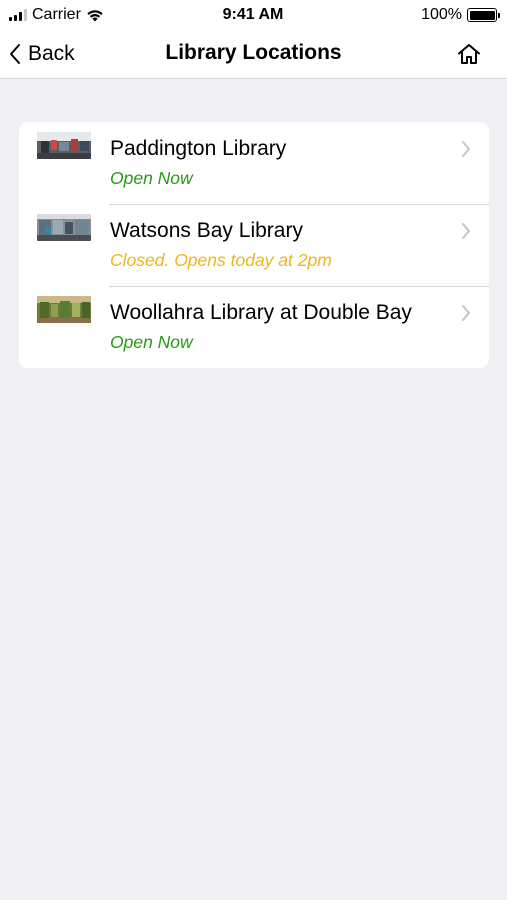 This screenshot has width=507, height=900. Describe the element at coordinates (221, 260) in the screenshot. I see `library-status: Closed. Opens today at 2pm` at that location.